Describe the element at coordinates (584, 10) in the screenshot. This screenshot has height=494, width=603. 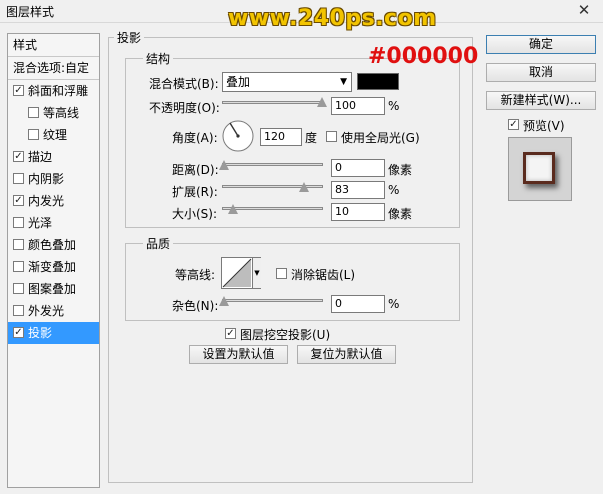
I see `close-icon: ✕` at that location.